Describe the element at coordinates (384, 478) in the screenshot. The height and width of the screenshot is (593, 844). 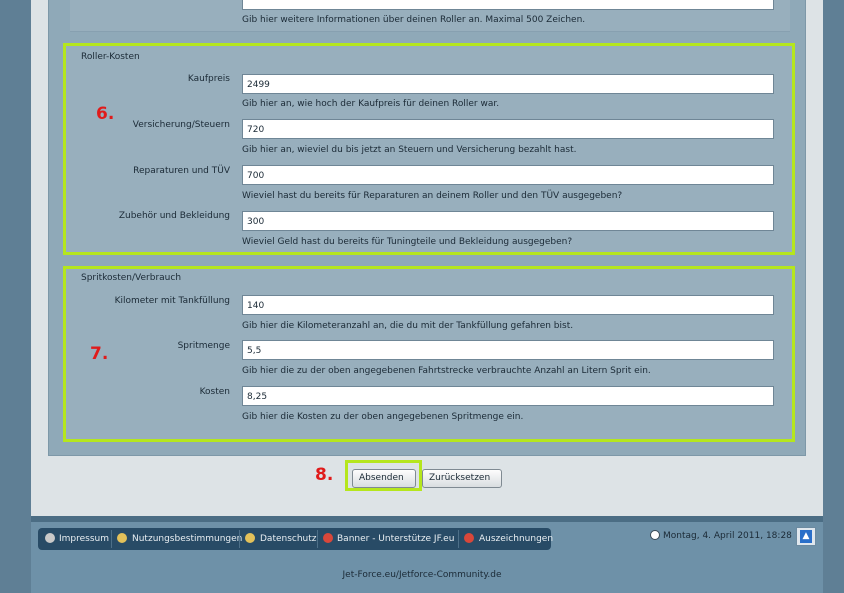
I see `submit-button: Absenden` at that location.